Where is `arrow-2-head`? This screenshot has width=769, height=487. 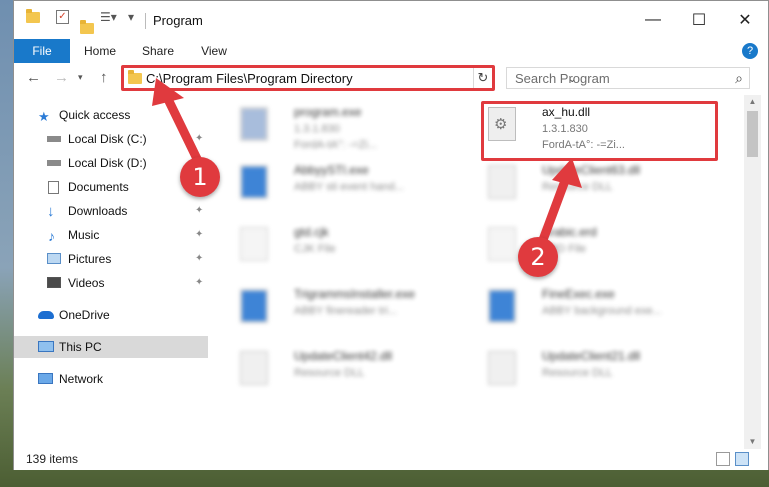 arrow-2-head is located at coordinates (567, 173).